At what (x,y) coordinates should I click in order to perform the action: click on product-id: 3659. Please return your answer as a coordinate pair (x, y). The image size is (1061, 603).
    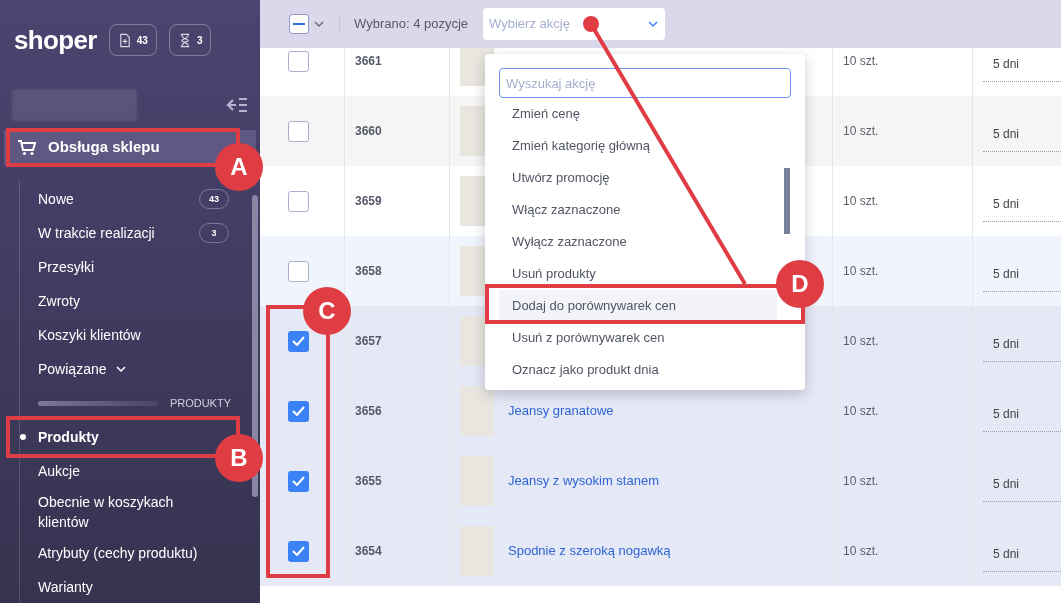
    Looking at the image, I should click on (368, 201).